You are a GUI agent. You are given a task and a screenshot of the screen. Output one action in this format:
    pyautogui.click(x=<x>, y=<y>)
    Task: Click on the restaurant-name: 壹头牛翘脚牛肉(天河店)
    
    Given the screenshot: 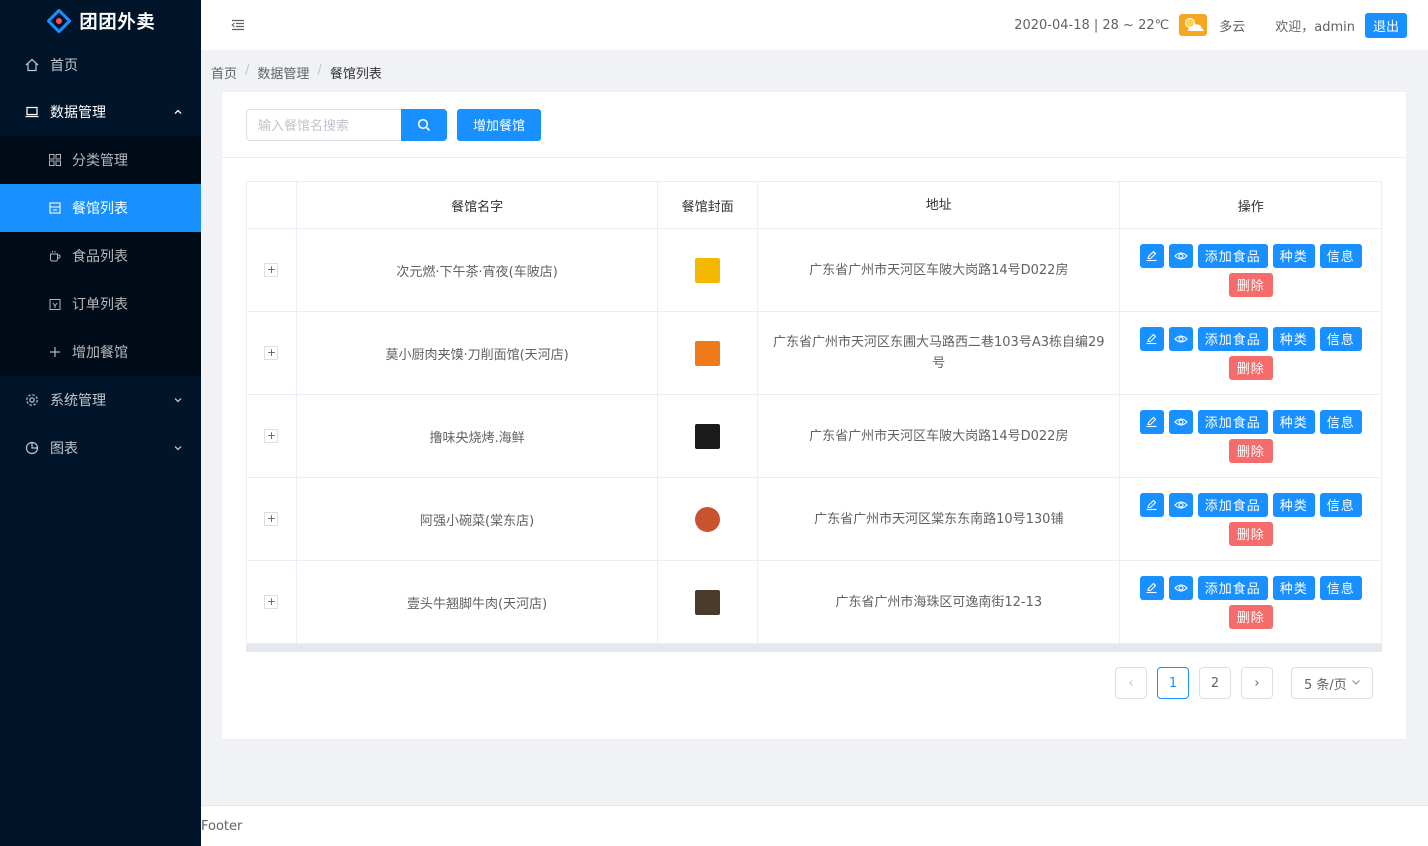 What is the action you would take?
    pyautogui.click(x=478, y=602)
    